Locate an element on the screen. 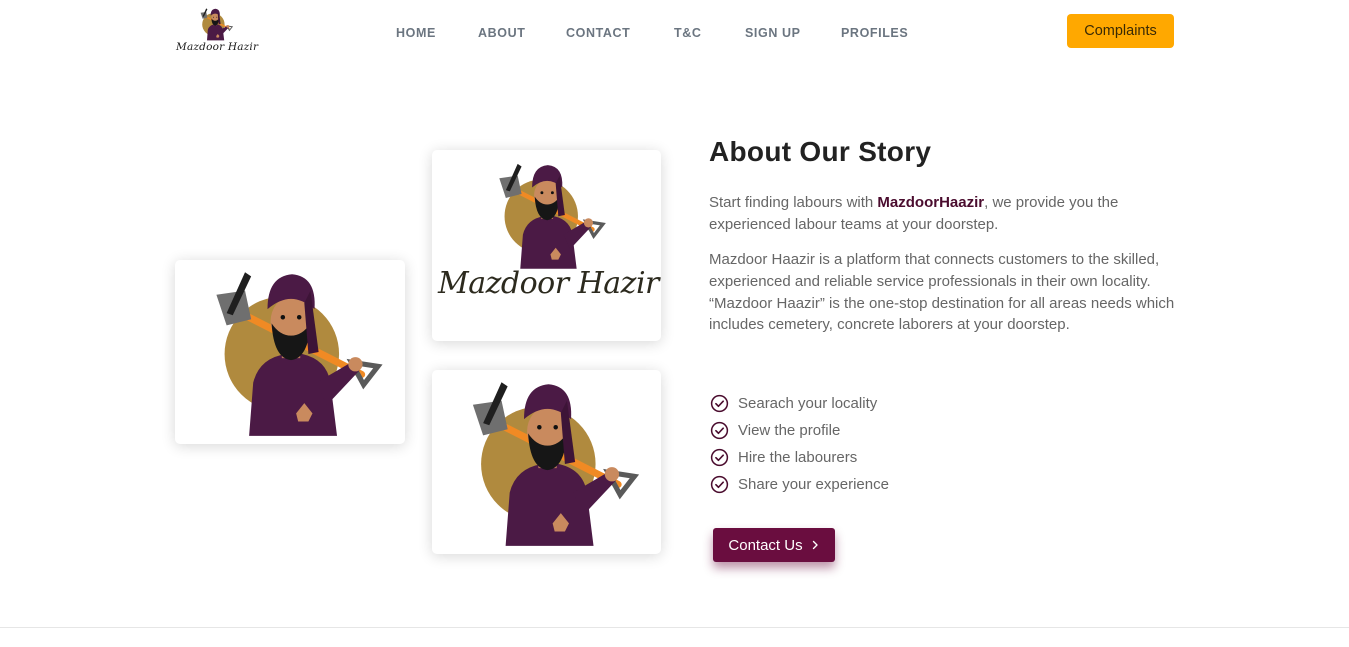  labourer-card-left is located at coordinates (290, 352).